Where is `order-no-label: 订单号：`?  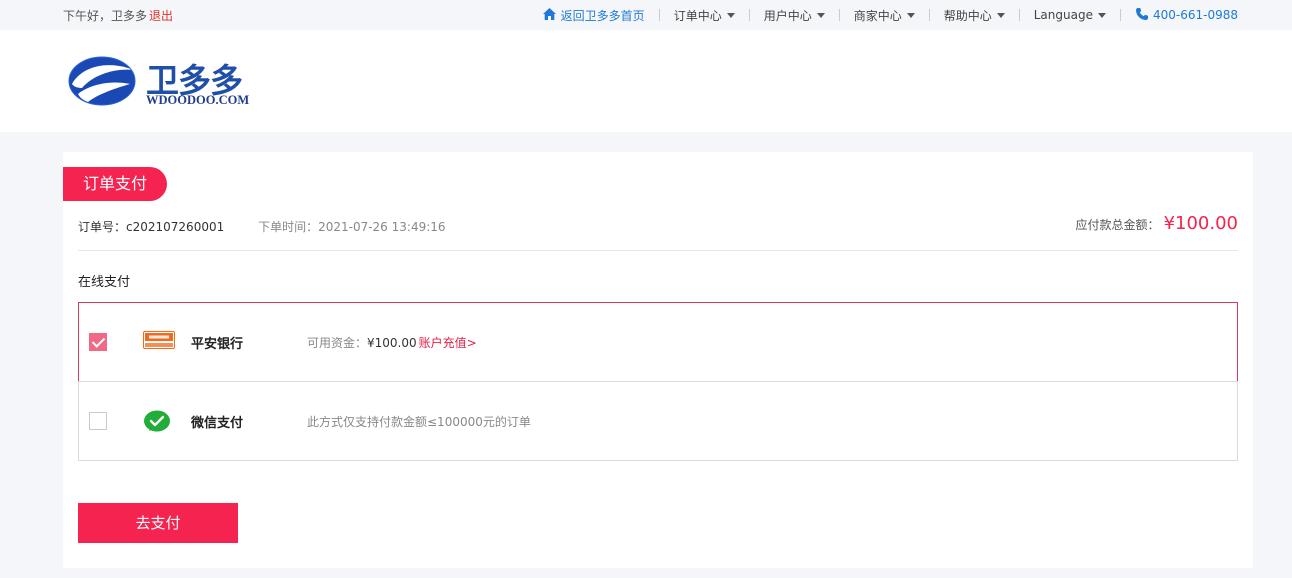 order-no-label: 订单号： is located at coordinates (102, 227).